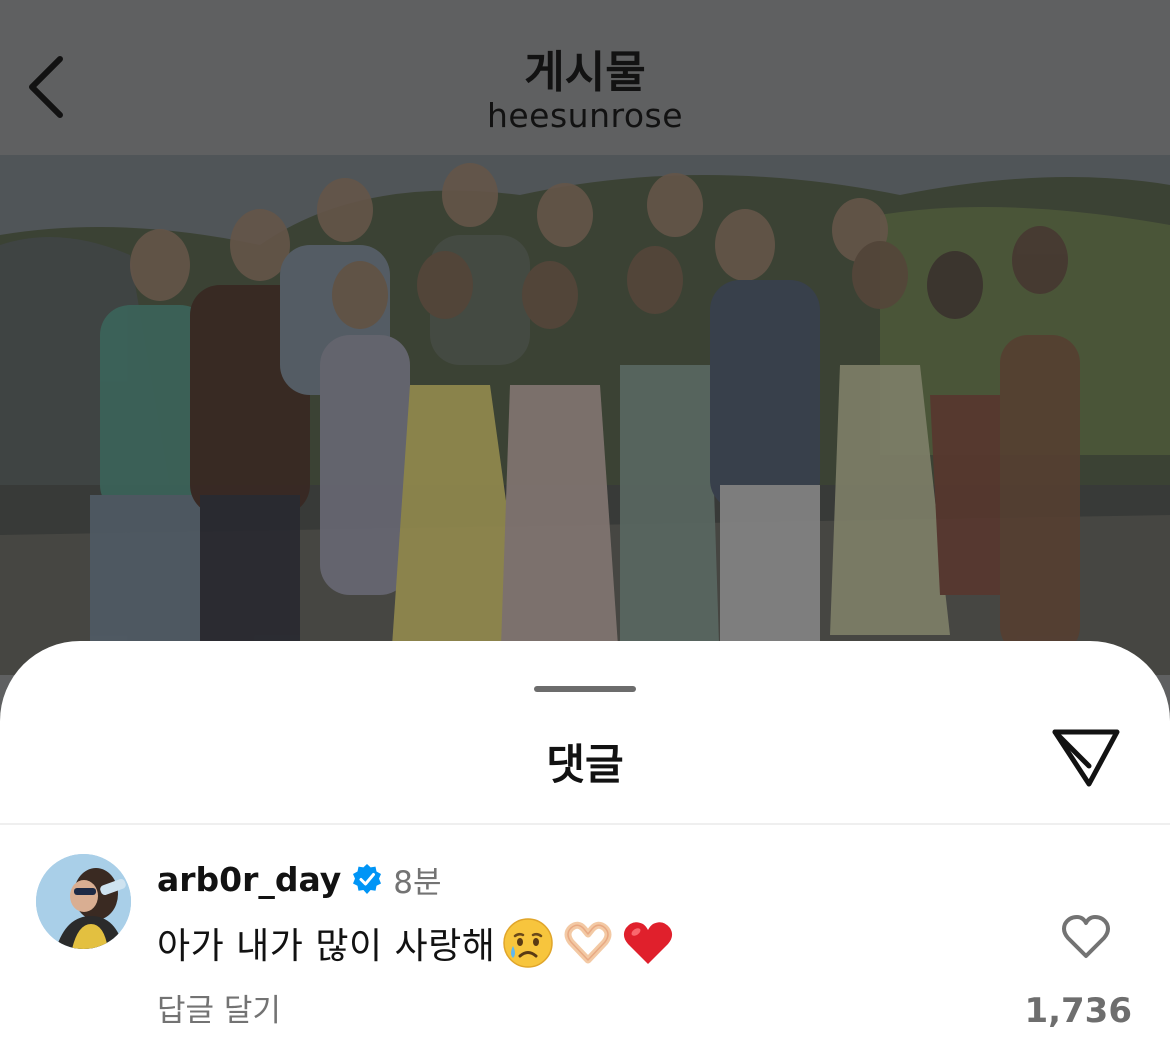 The width and height of the screenshot is (1170, 1059). What do you see at coordinates (249, 879) in the screenshot?
I see `comment-username: arb0r_day` at bounding box center [249, 879].